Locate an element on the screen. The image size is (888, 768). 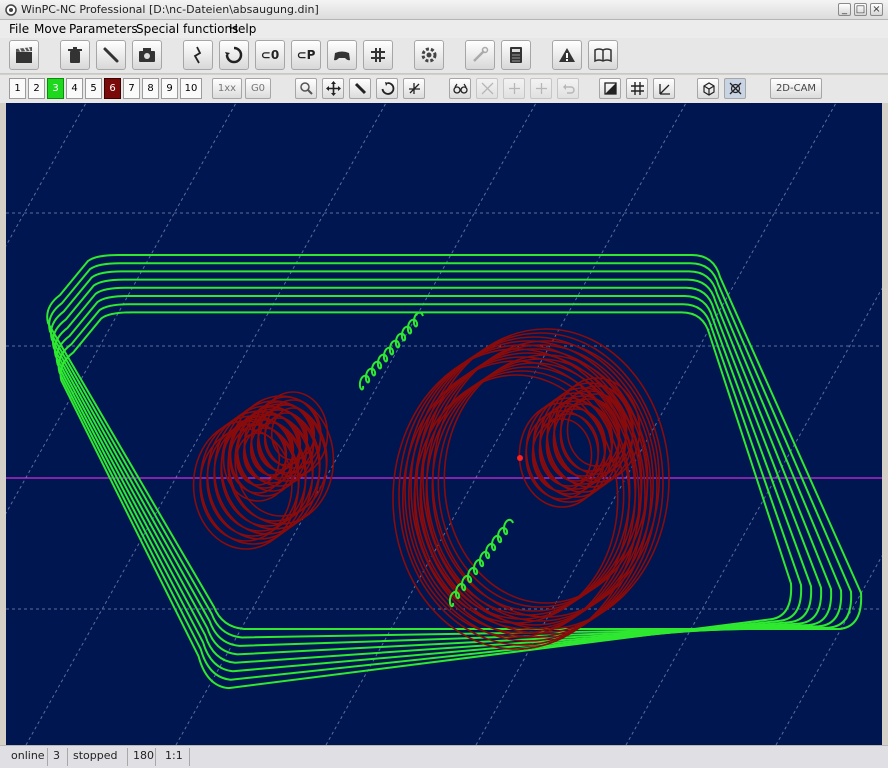
manual-move-button is located at coordinates (342, 55).